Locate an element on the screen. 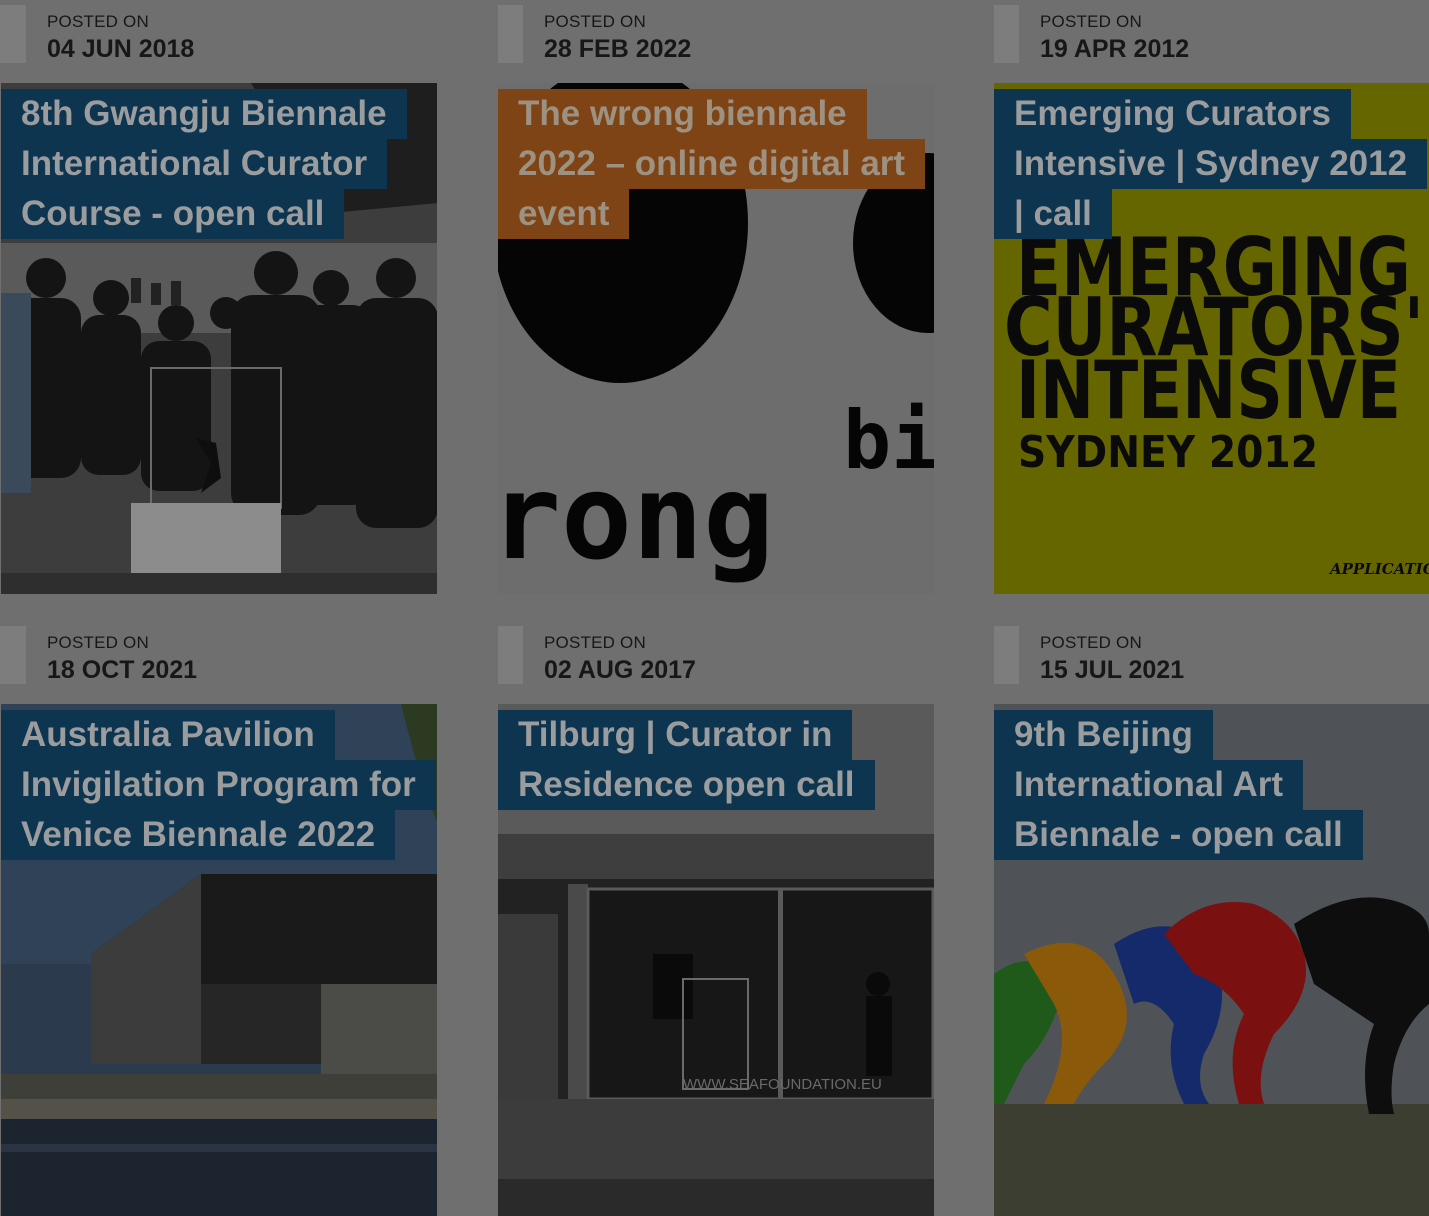 The image size is (1429, 1216). post-date: 19 APR 2012 is located at coordinates (1115, 49).